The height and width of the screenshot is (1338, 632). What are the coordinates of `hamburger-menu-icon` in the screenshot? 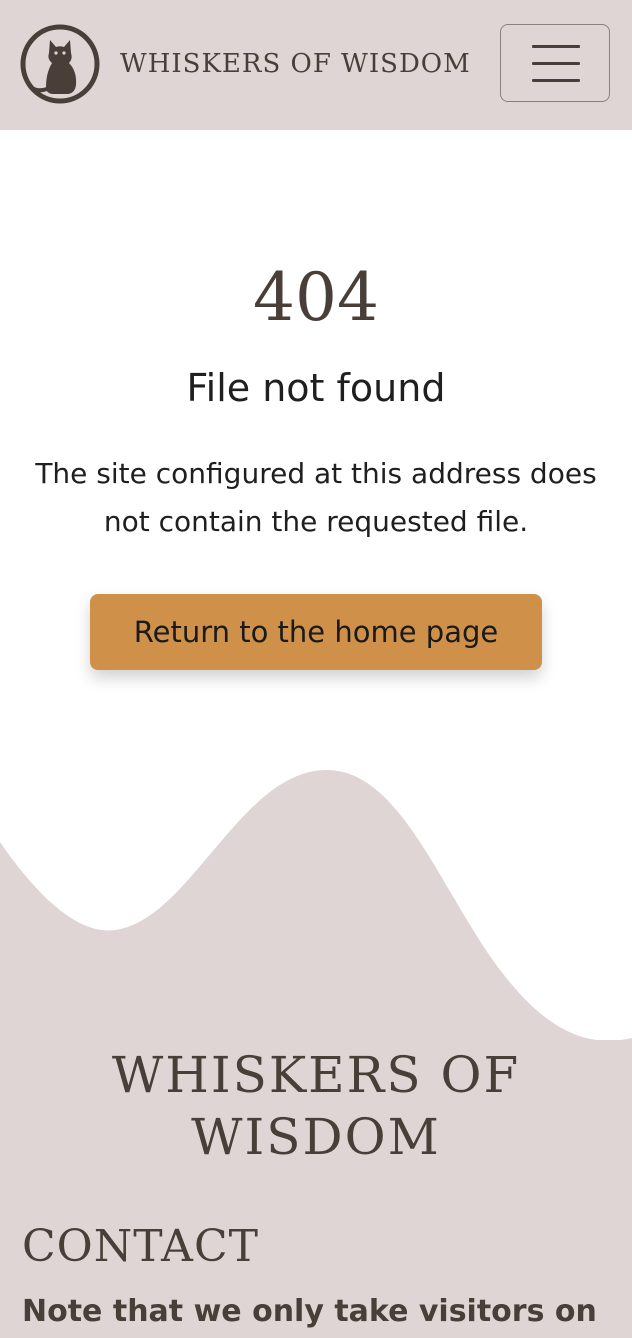 It's located at (556, 64).